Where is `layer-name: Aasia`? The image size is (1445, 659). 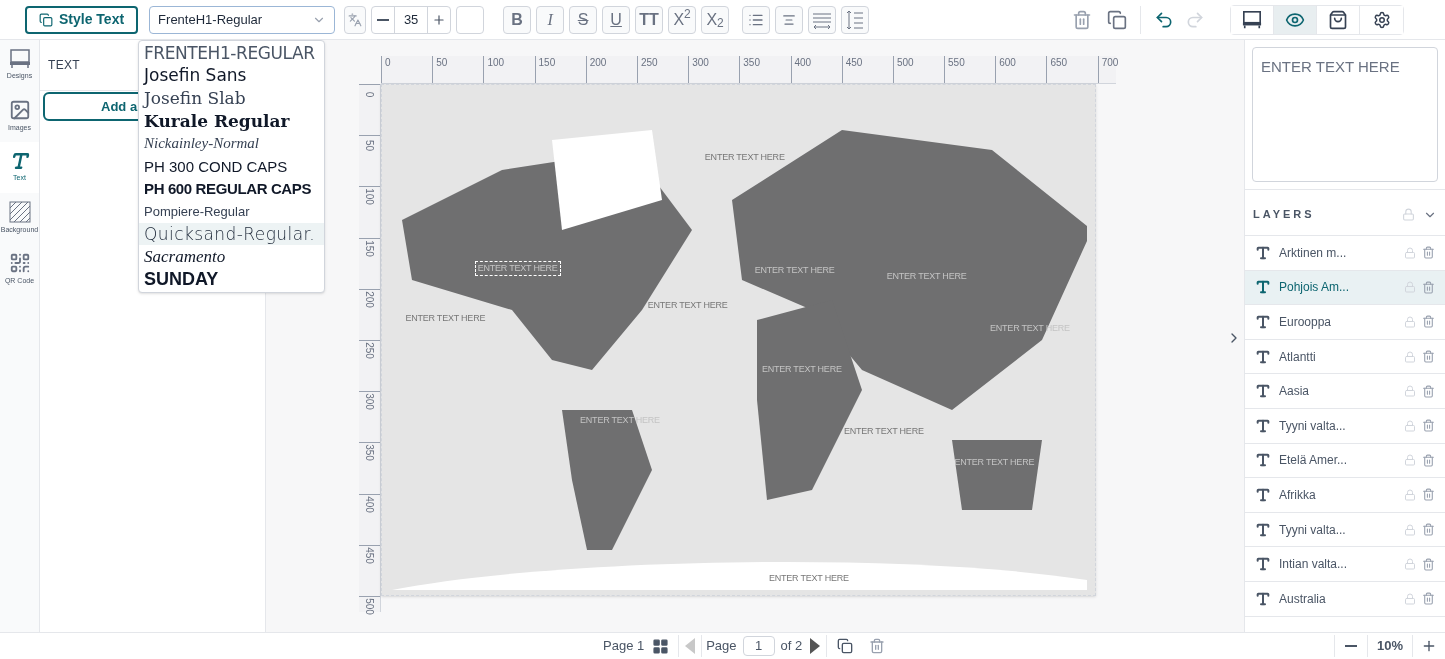 layer-name: Aasia is located at coordinates (1295, 392).